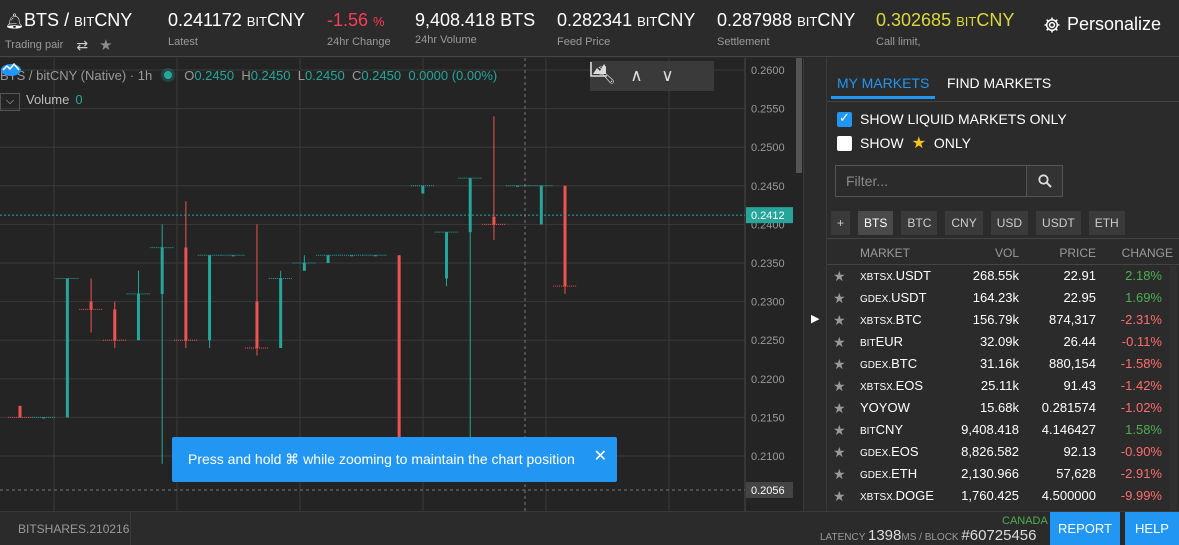 The height and width of the screenshot is (545, 1179). Describe the element at coordinates (881, 429) in the screenshot. I see `market-name: BITCNY` at that location.